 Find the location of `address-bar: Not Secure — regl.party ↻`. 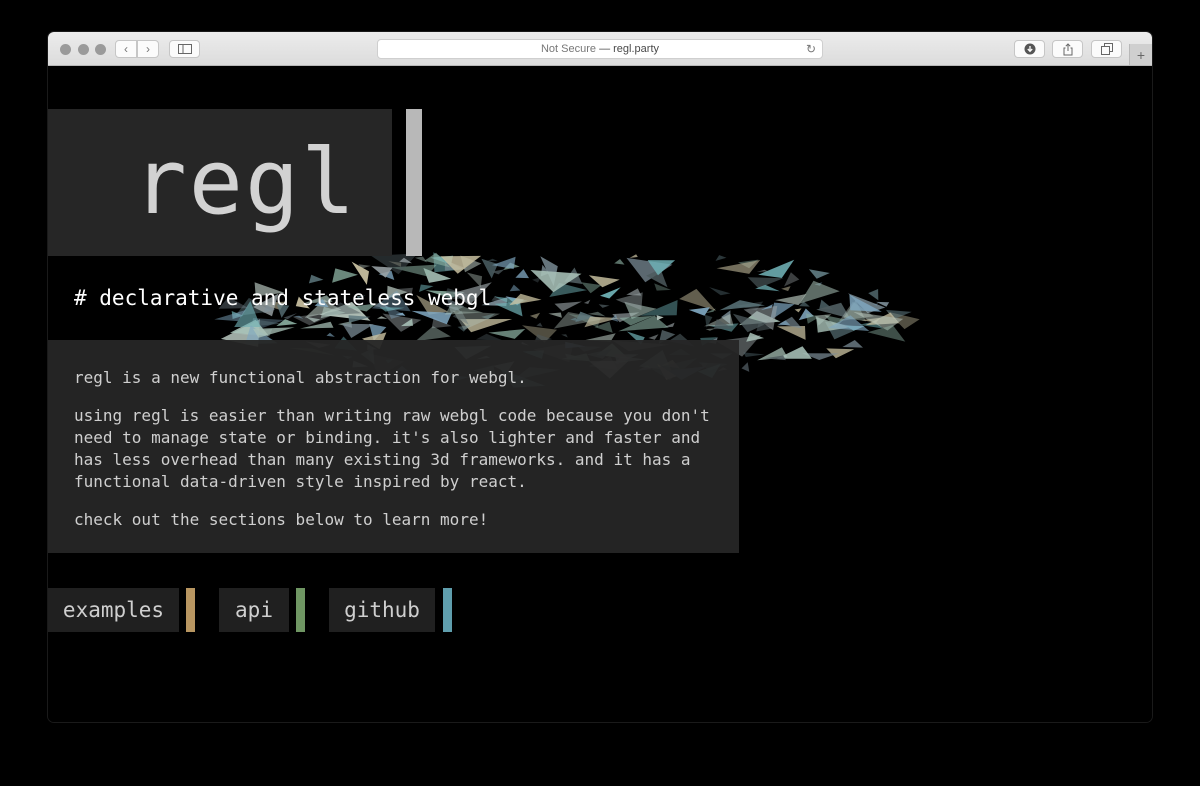

address-bar: Not Secure — regl.party ↻ is located at coordinates (600, 49).